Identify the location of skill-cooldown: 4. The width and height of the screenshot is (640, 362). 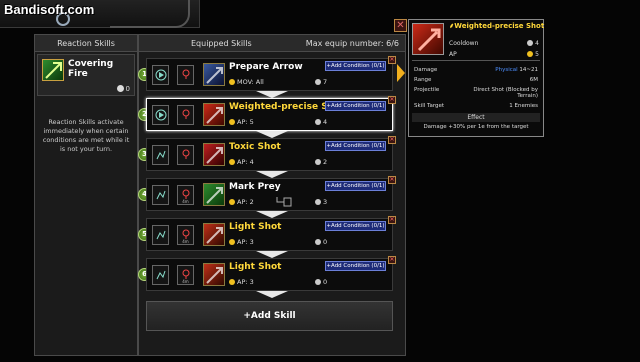
(321, 122).